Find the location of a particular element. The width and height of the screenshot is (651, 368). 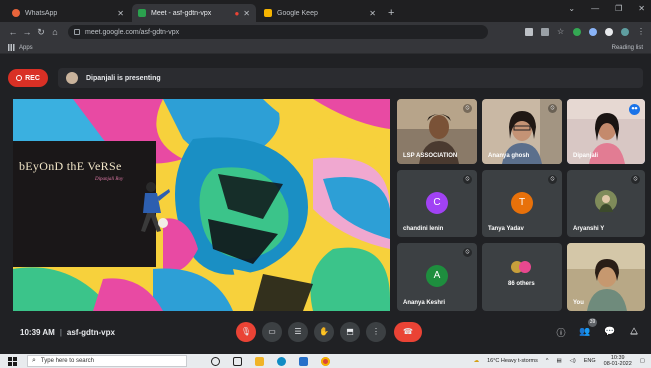

volume-icon: ◁) is located at coordinates (573, 361).